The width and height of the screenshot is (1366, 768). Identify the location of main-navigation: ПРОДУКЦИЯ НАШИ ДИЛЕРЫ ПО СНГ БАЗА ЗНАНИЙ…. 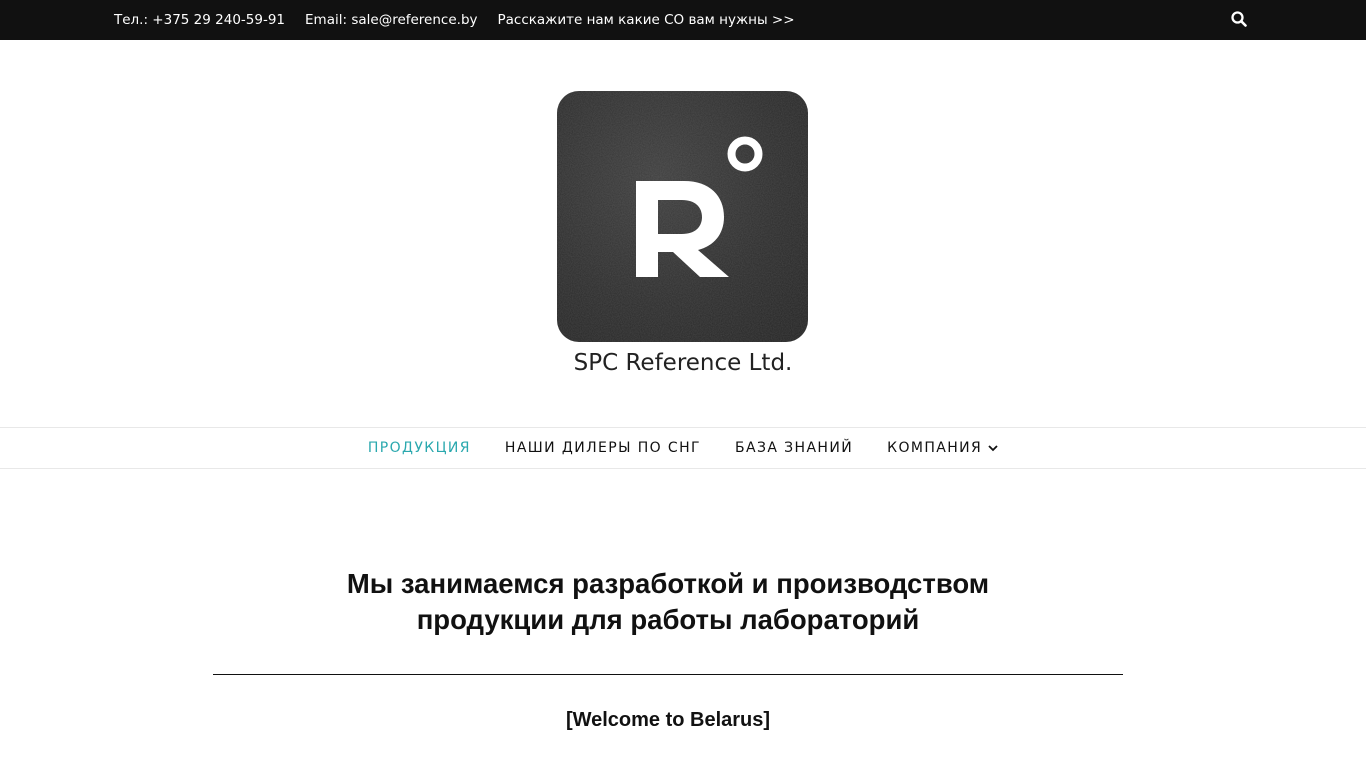
(683, 448).